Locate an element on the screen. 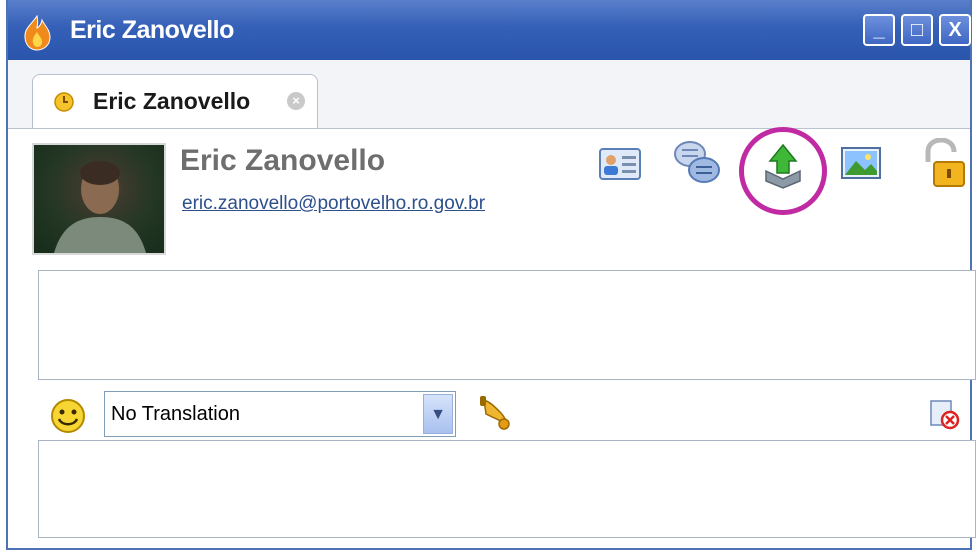 The image size is (978, 554). tab-strip: Eric Zanovello × is located at coordinates (489, 94).